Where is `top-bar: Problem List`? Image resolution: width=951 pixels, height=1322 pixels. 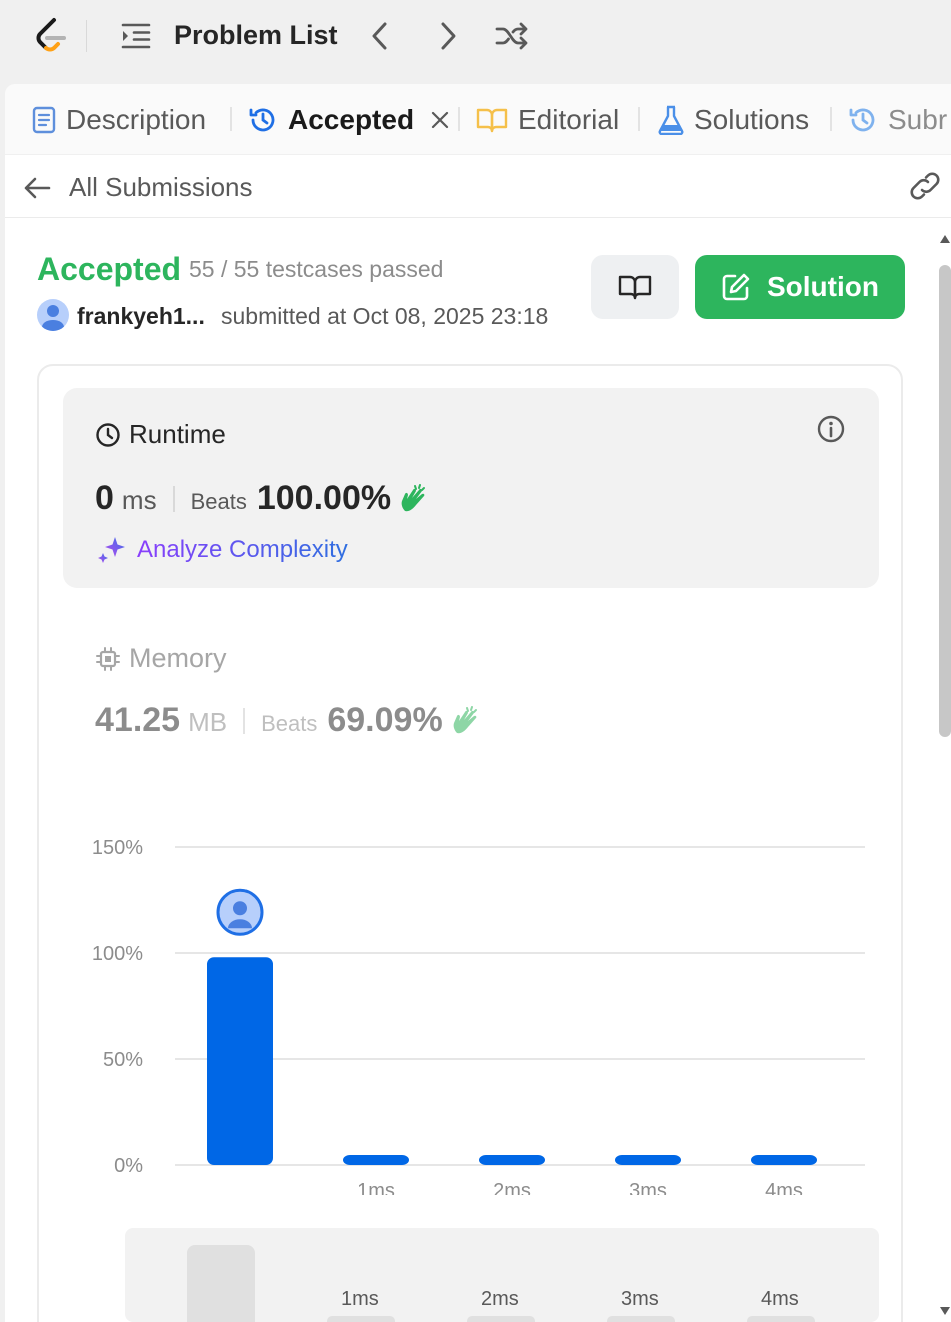
top-bar: Problem List is located at coordinates (475, 39).